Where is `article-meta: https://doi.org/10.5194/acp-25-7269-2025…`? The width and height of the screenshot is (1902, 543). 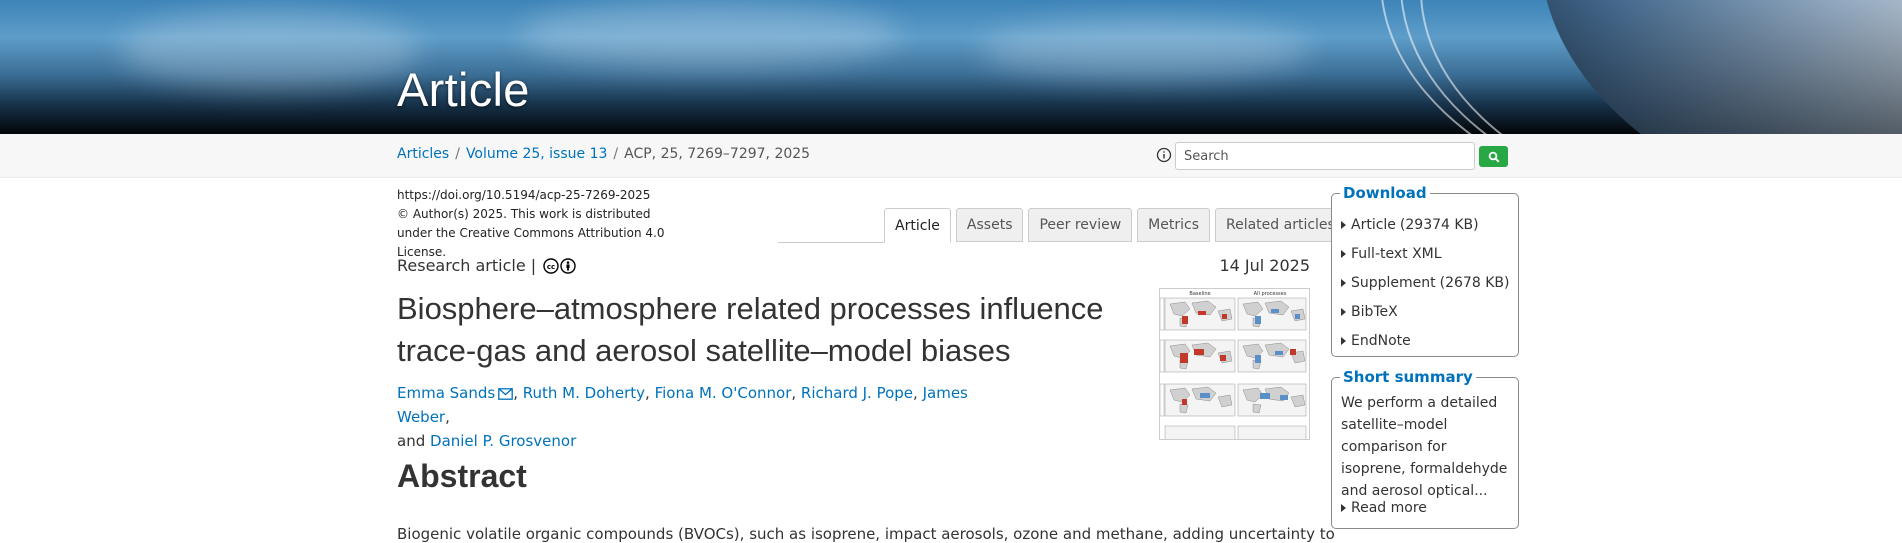
article-meta: https://doi.org/10.5194/acp-25-7269-2025… is located at coordinates (537, 224).